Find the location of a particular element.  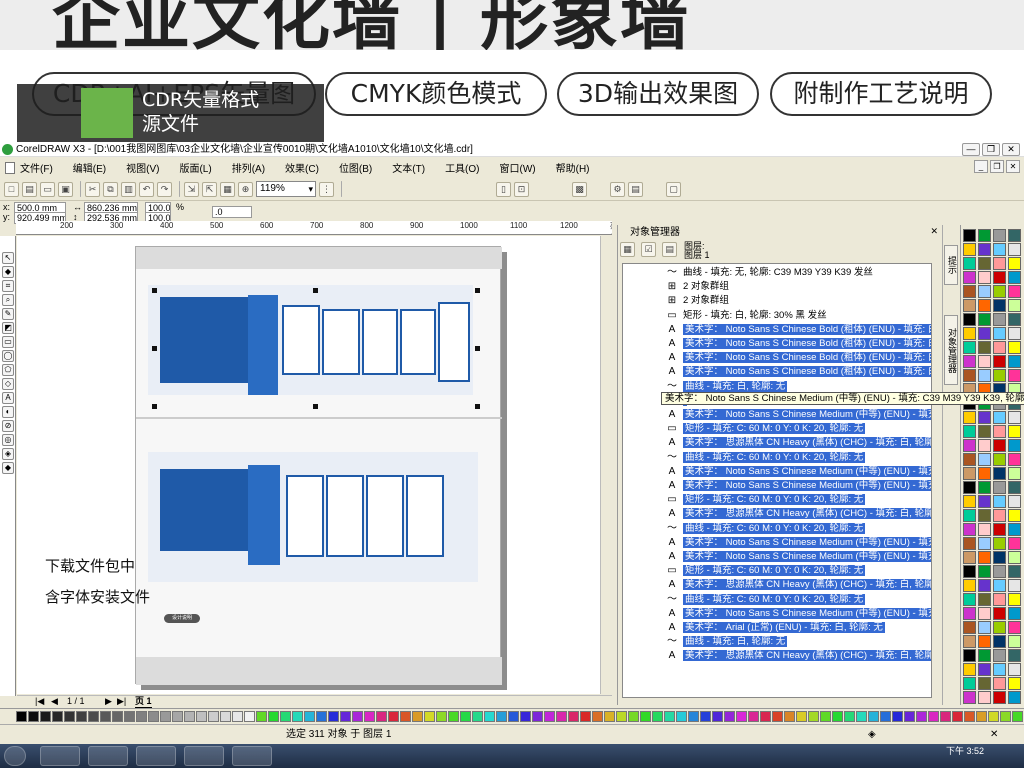

import-icon: ⇲ is located at coordinates (191, 189).